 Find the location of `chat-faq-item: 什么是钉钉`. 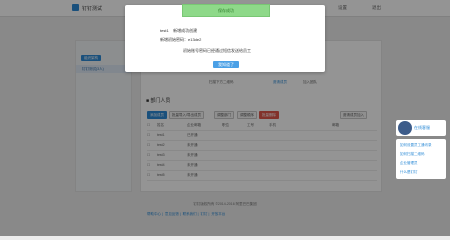

chat-faq-item: 什么是钉钉 is located at coordinates (409, 172).